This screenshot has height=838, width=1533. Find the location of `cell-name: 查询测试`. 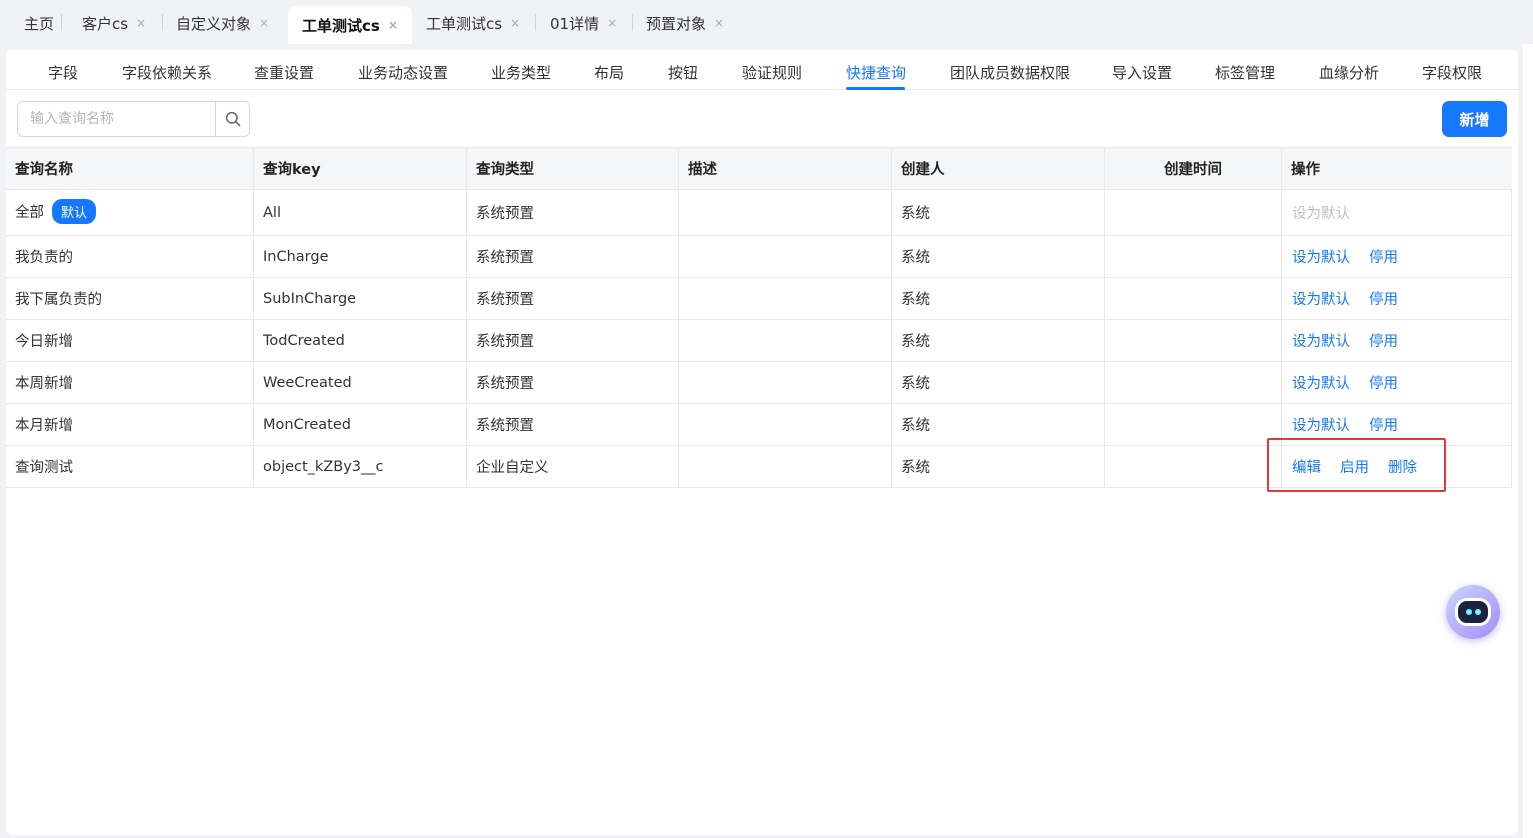

cell-name: 查询测试 is located at coordinates (130, 466).